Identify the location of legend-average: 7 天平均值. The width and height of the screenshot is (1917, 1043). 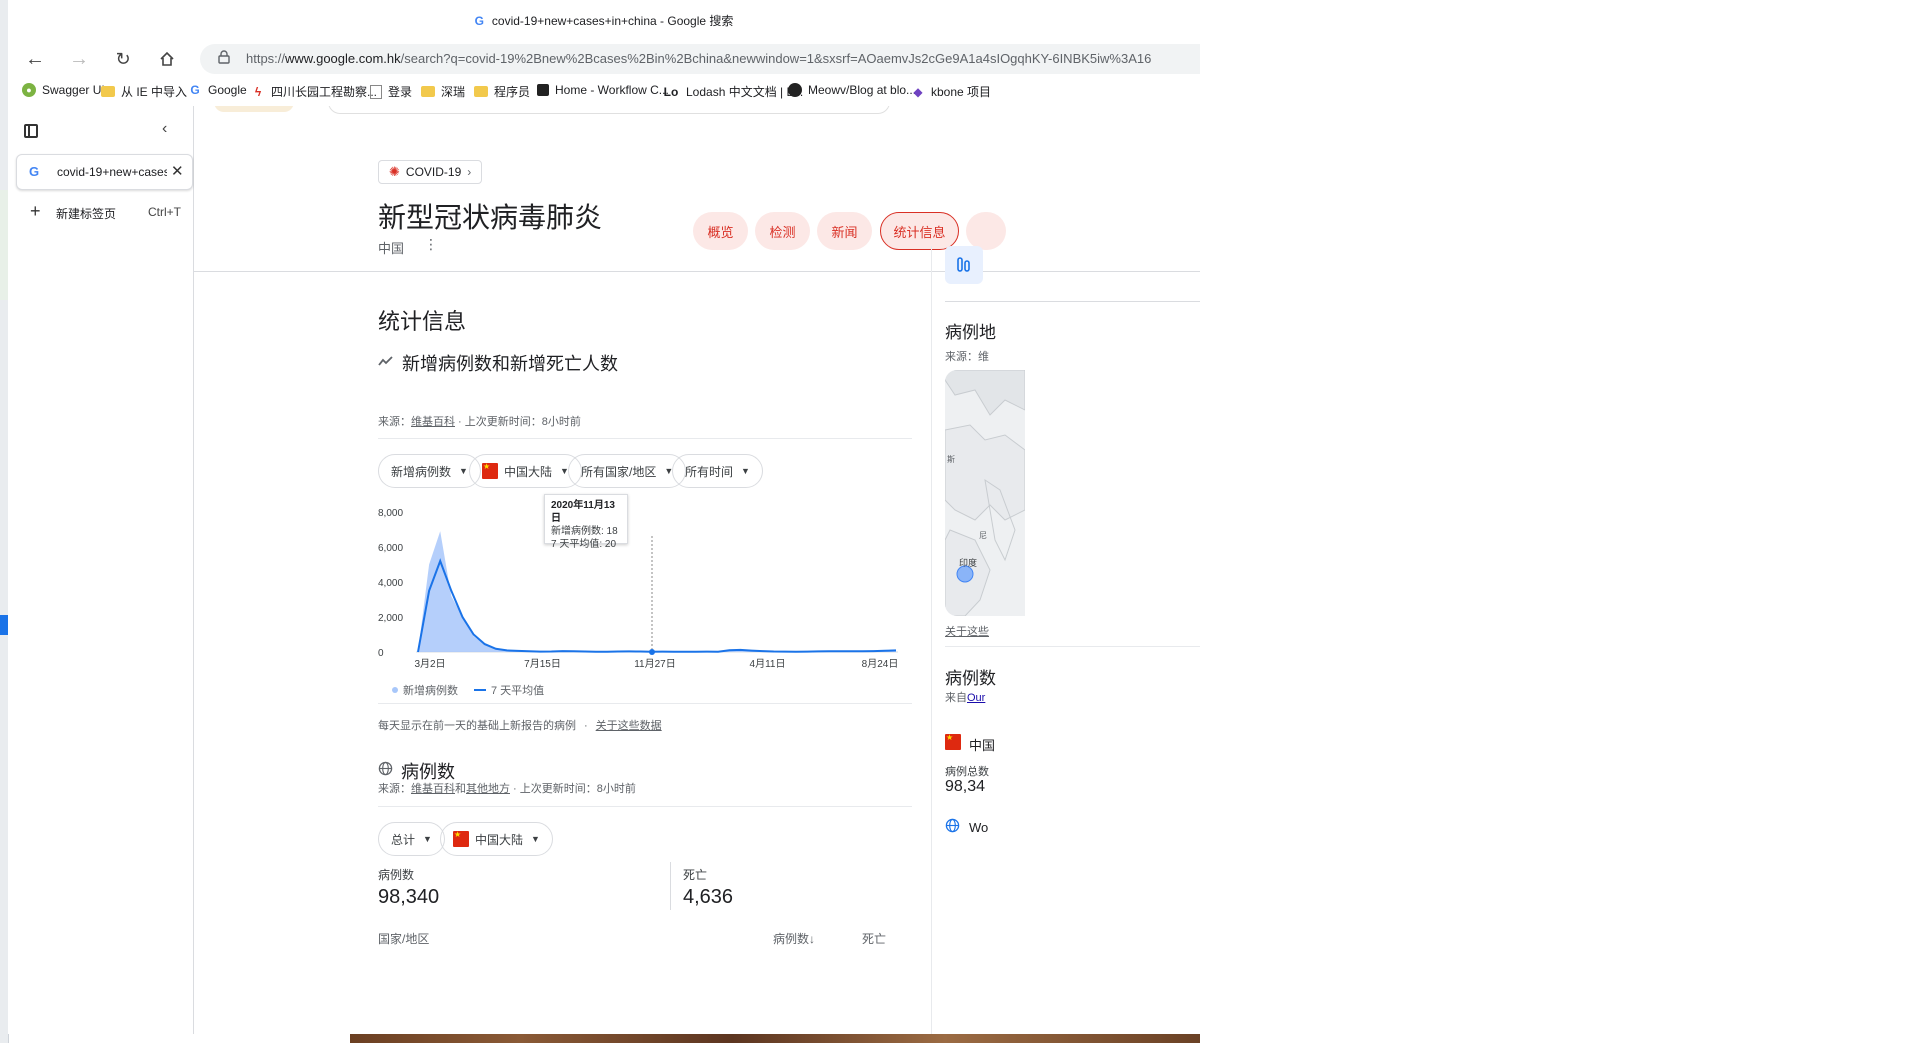
(518, 691).